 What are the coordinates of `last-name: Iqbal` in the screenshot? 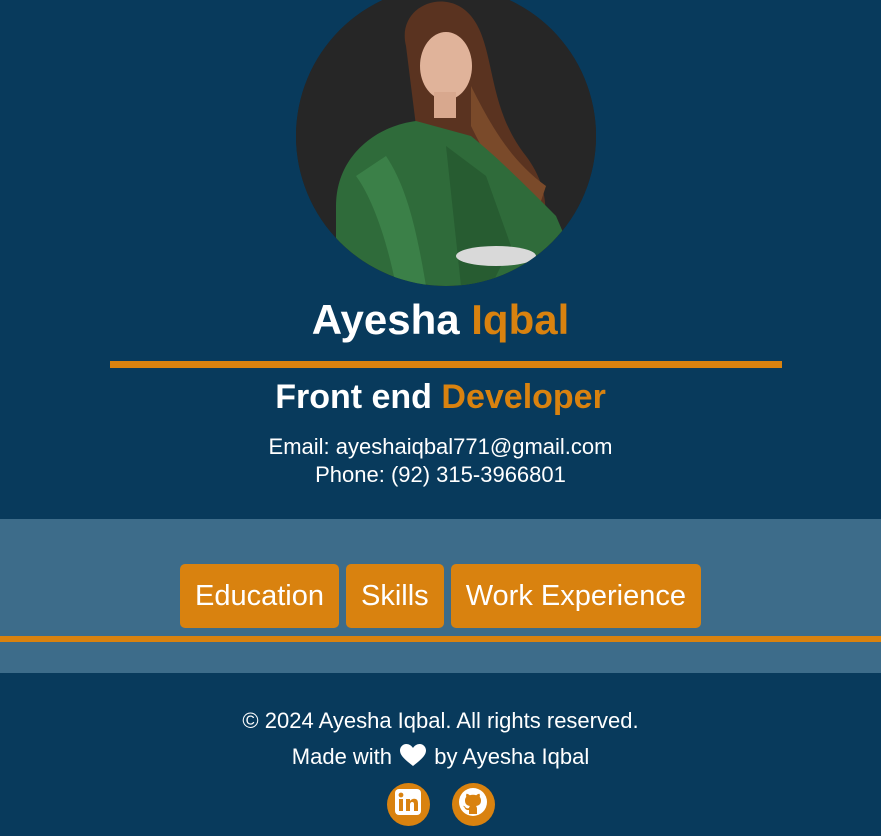 It's located at (520, 319).